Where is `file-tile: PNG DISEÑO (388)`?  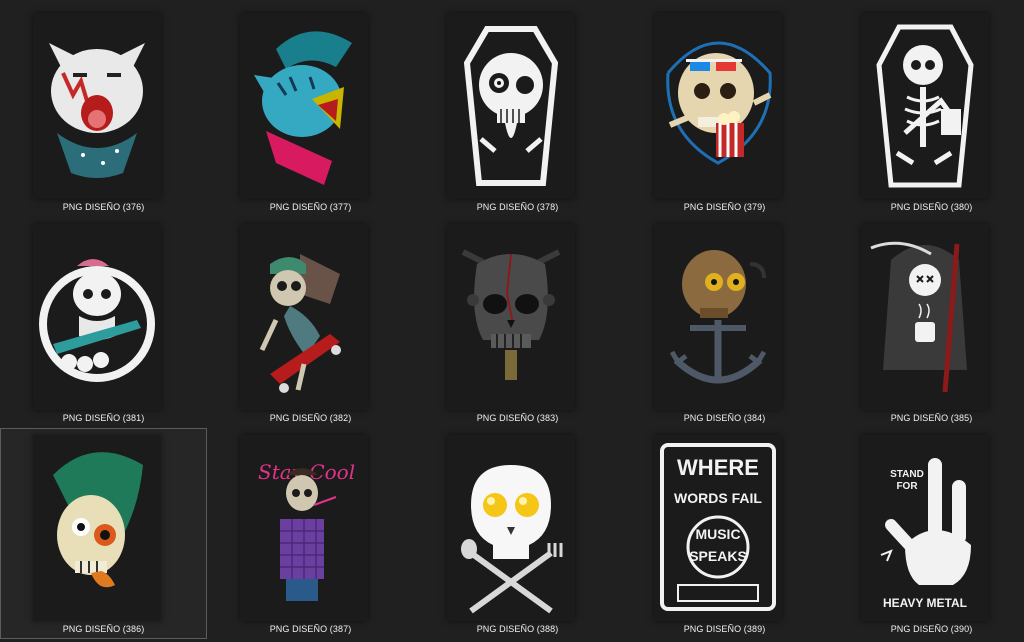
file-tile: PNG DISEÑO (388) is located at coordinates (517, 533).